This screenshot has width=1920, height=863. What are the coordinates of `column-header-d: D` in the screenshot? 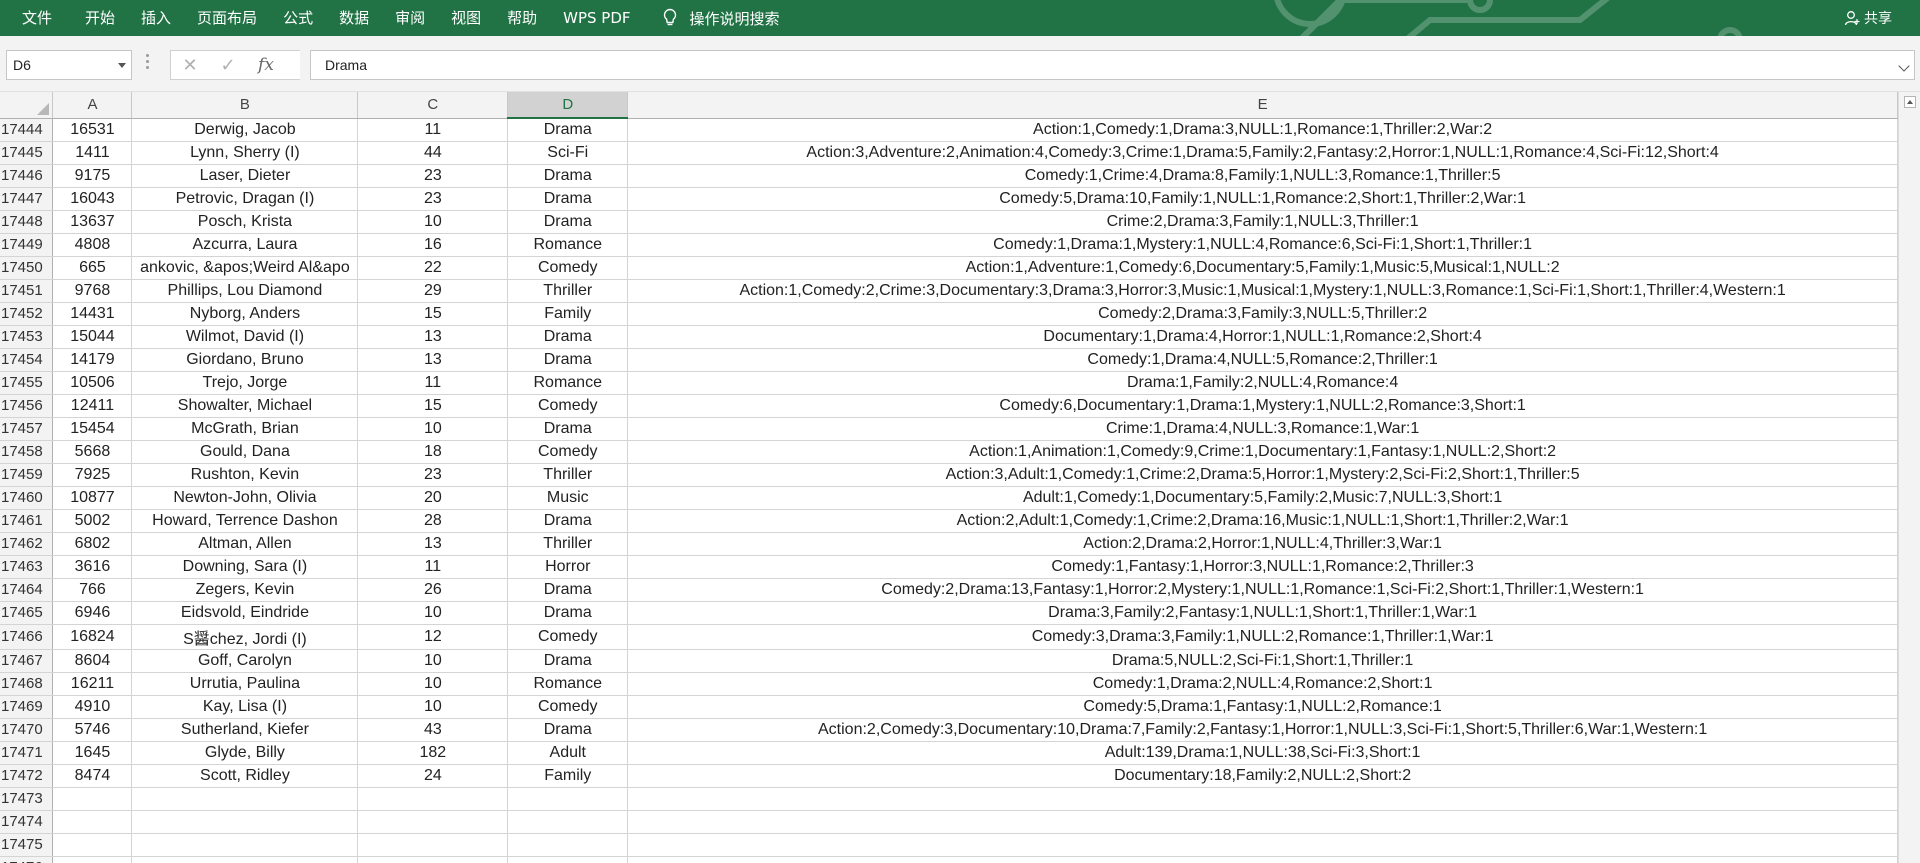 It's located at (568, 105).